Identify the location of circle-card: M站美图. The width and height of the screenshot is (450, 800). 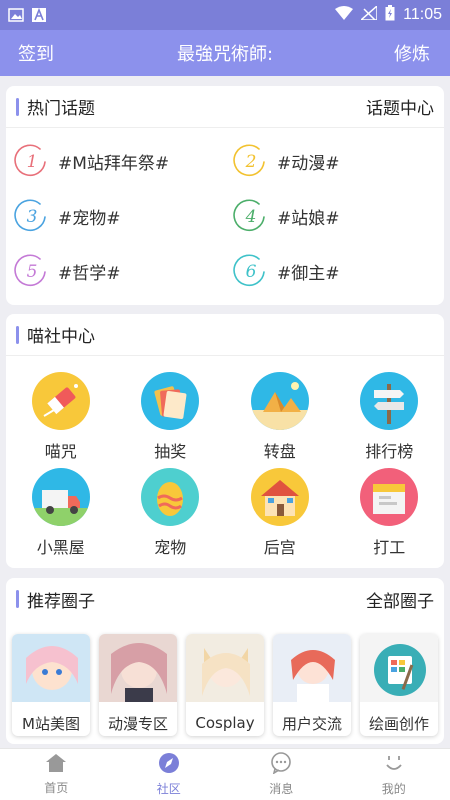
(51, 685).